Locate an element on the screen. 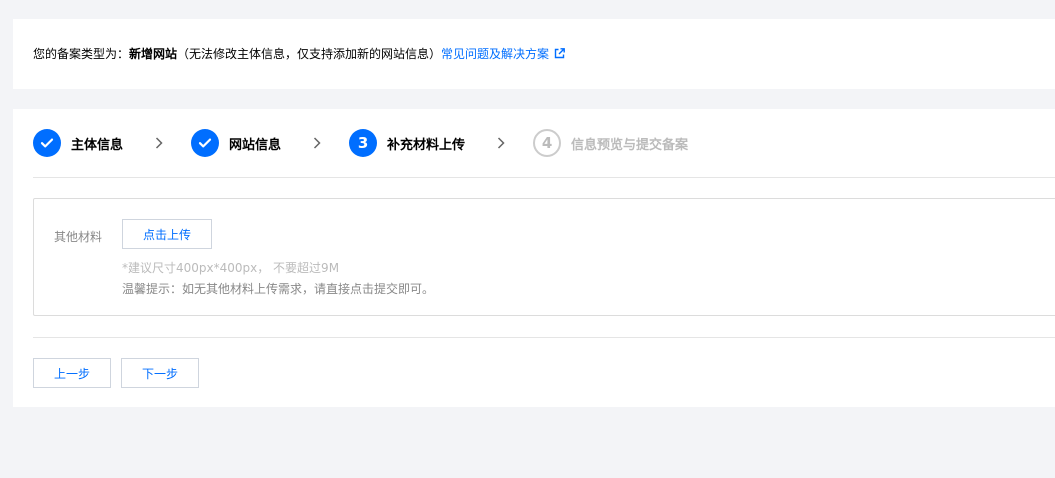 The width and height of the screenshot is (1055, 478). faq-link-label: 常见问题及解决方案 is located at coordinates (495, 54).